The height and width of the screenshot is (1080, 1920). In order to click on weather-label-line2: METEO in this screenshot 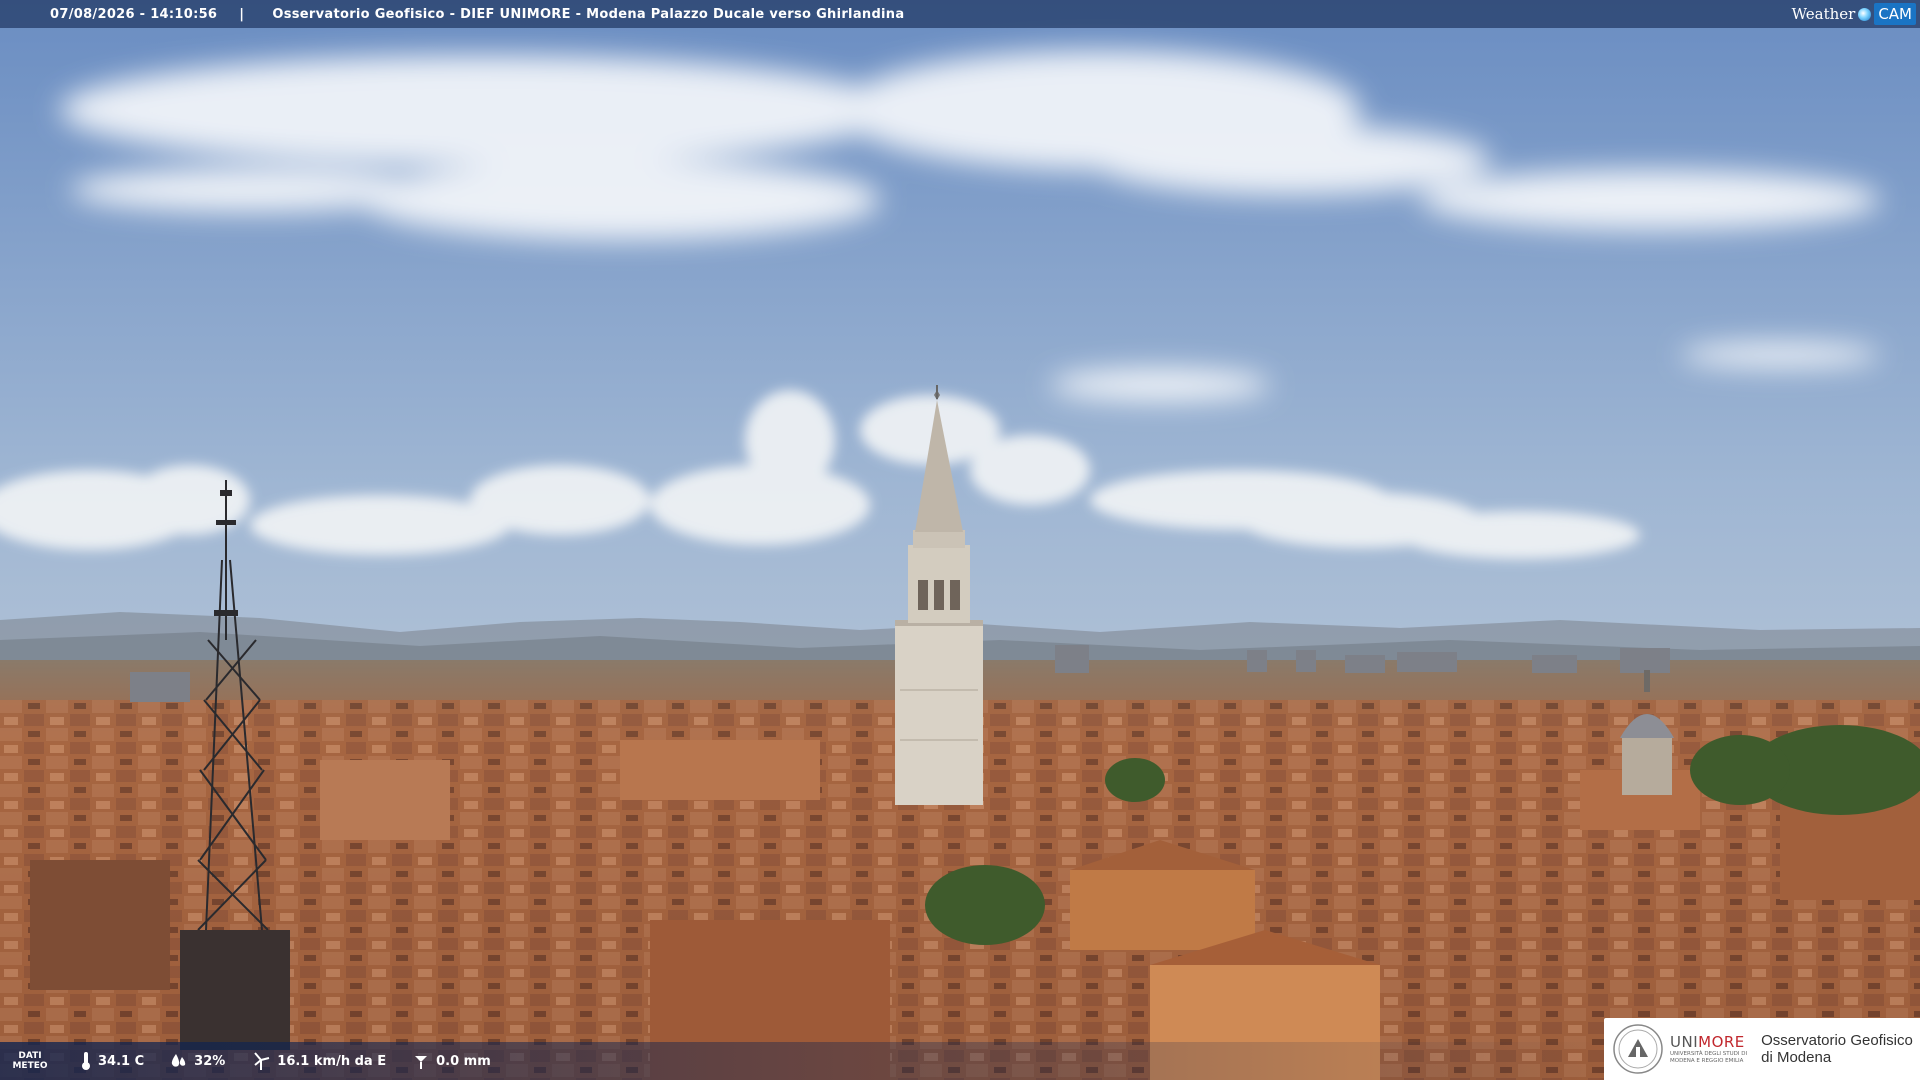, I will do `click(30, 1066)`.